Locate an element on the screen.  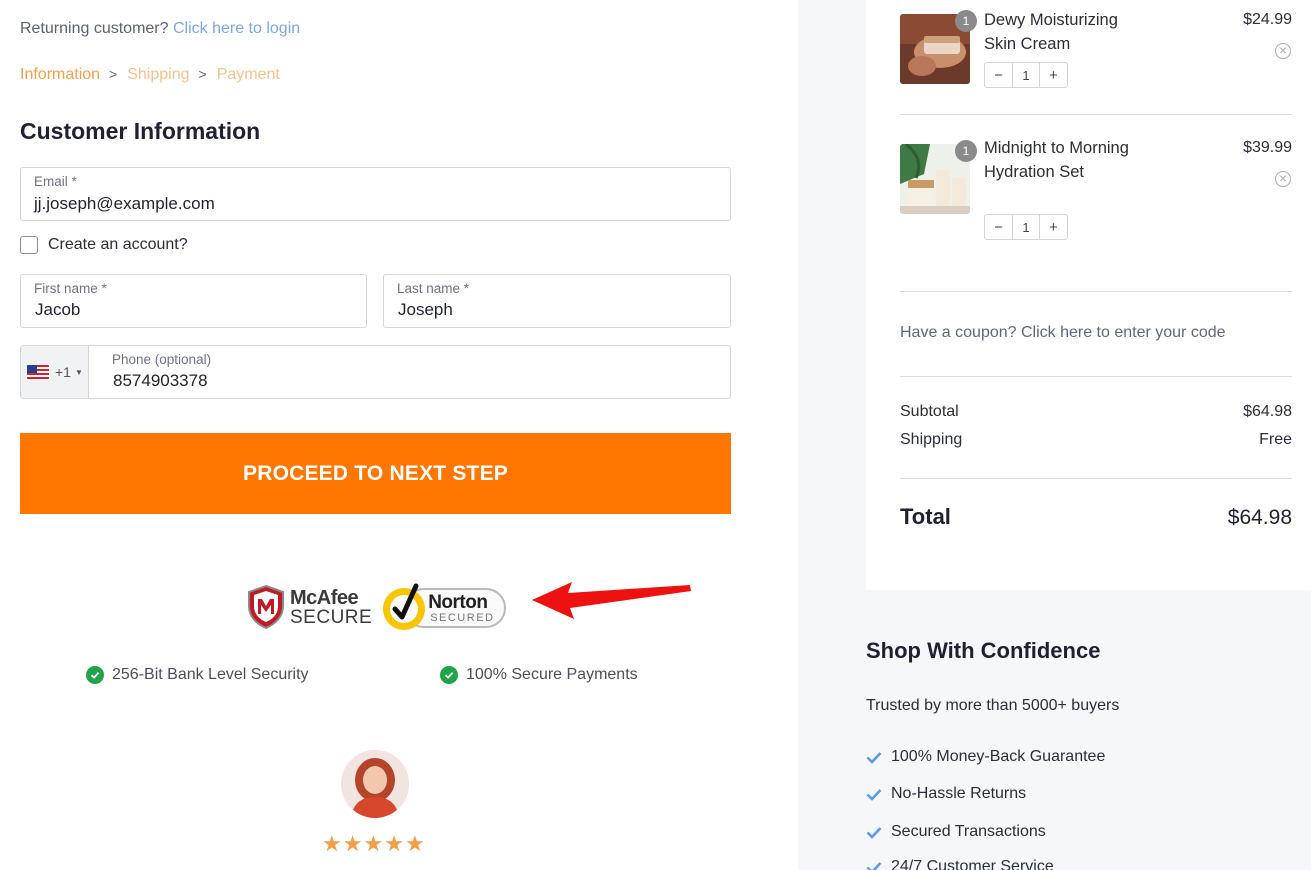
breadcrumb-payment: Payment is located at coordinates (248, 75).